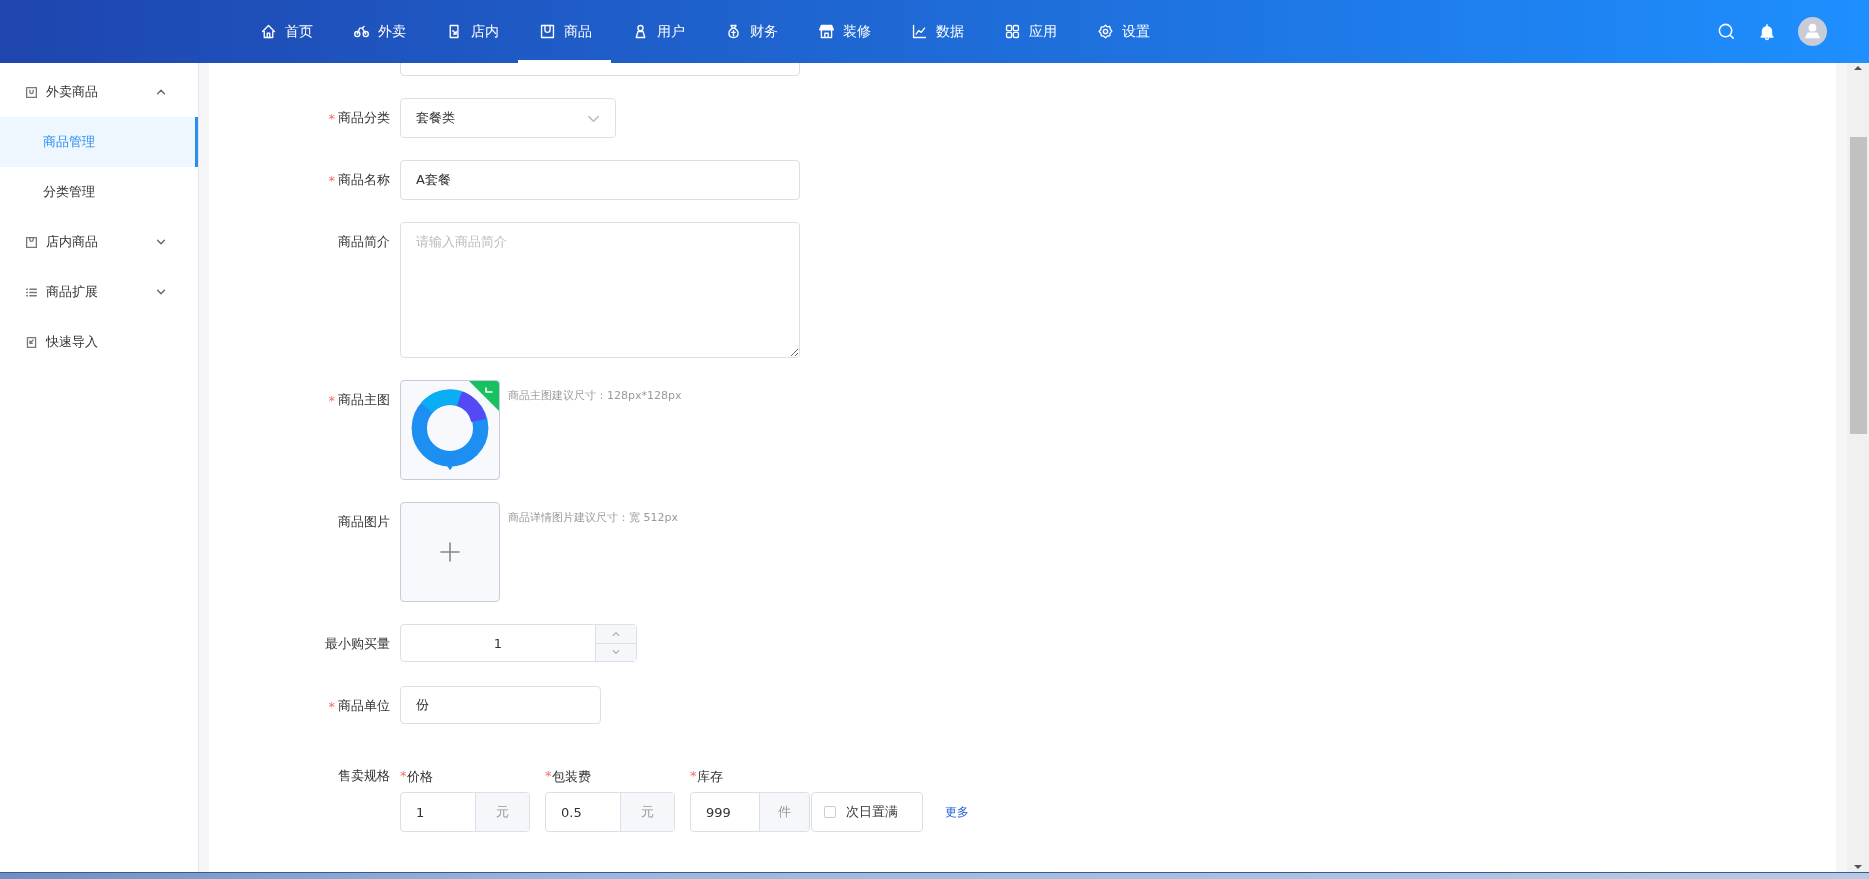 This screenshot has width=1869, height=879. What do you see at coordinates (498, 643) in the screenshot?
I see `quantity-value: 1` at bounding box center [498, 643].